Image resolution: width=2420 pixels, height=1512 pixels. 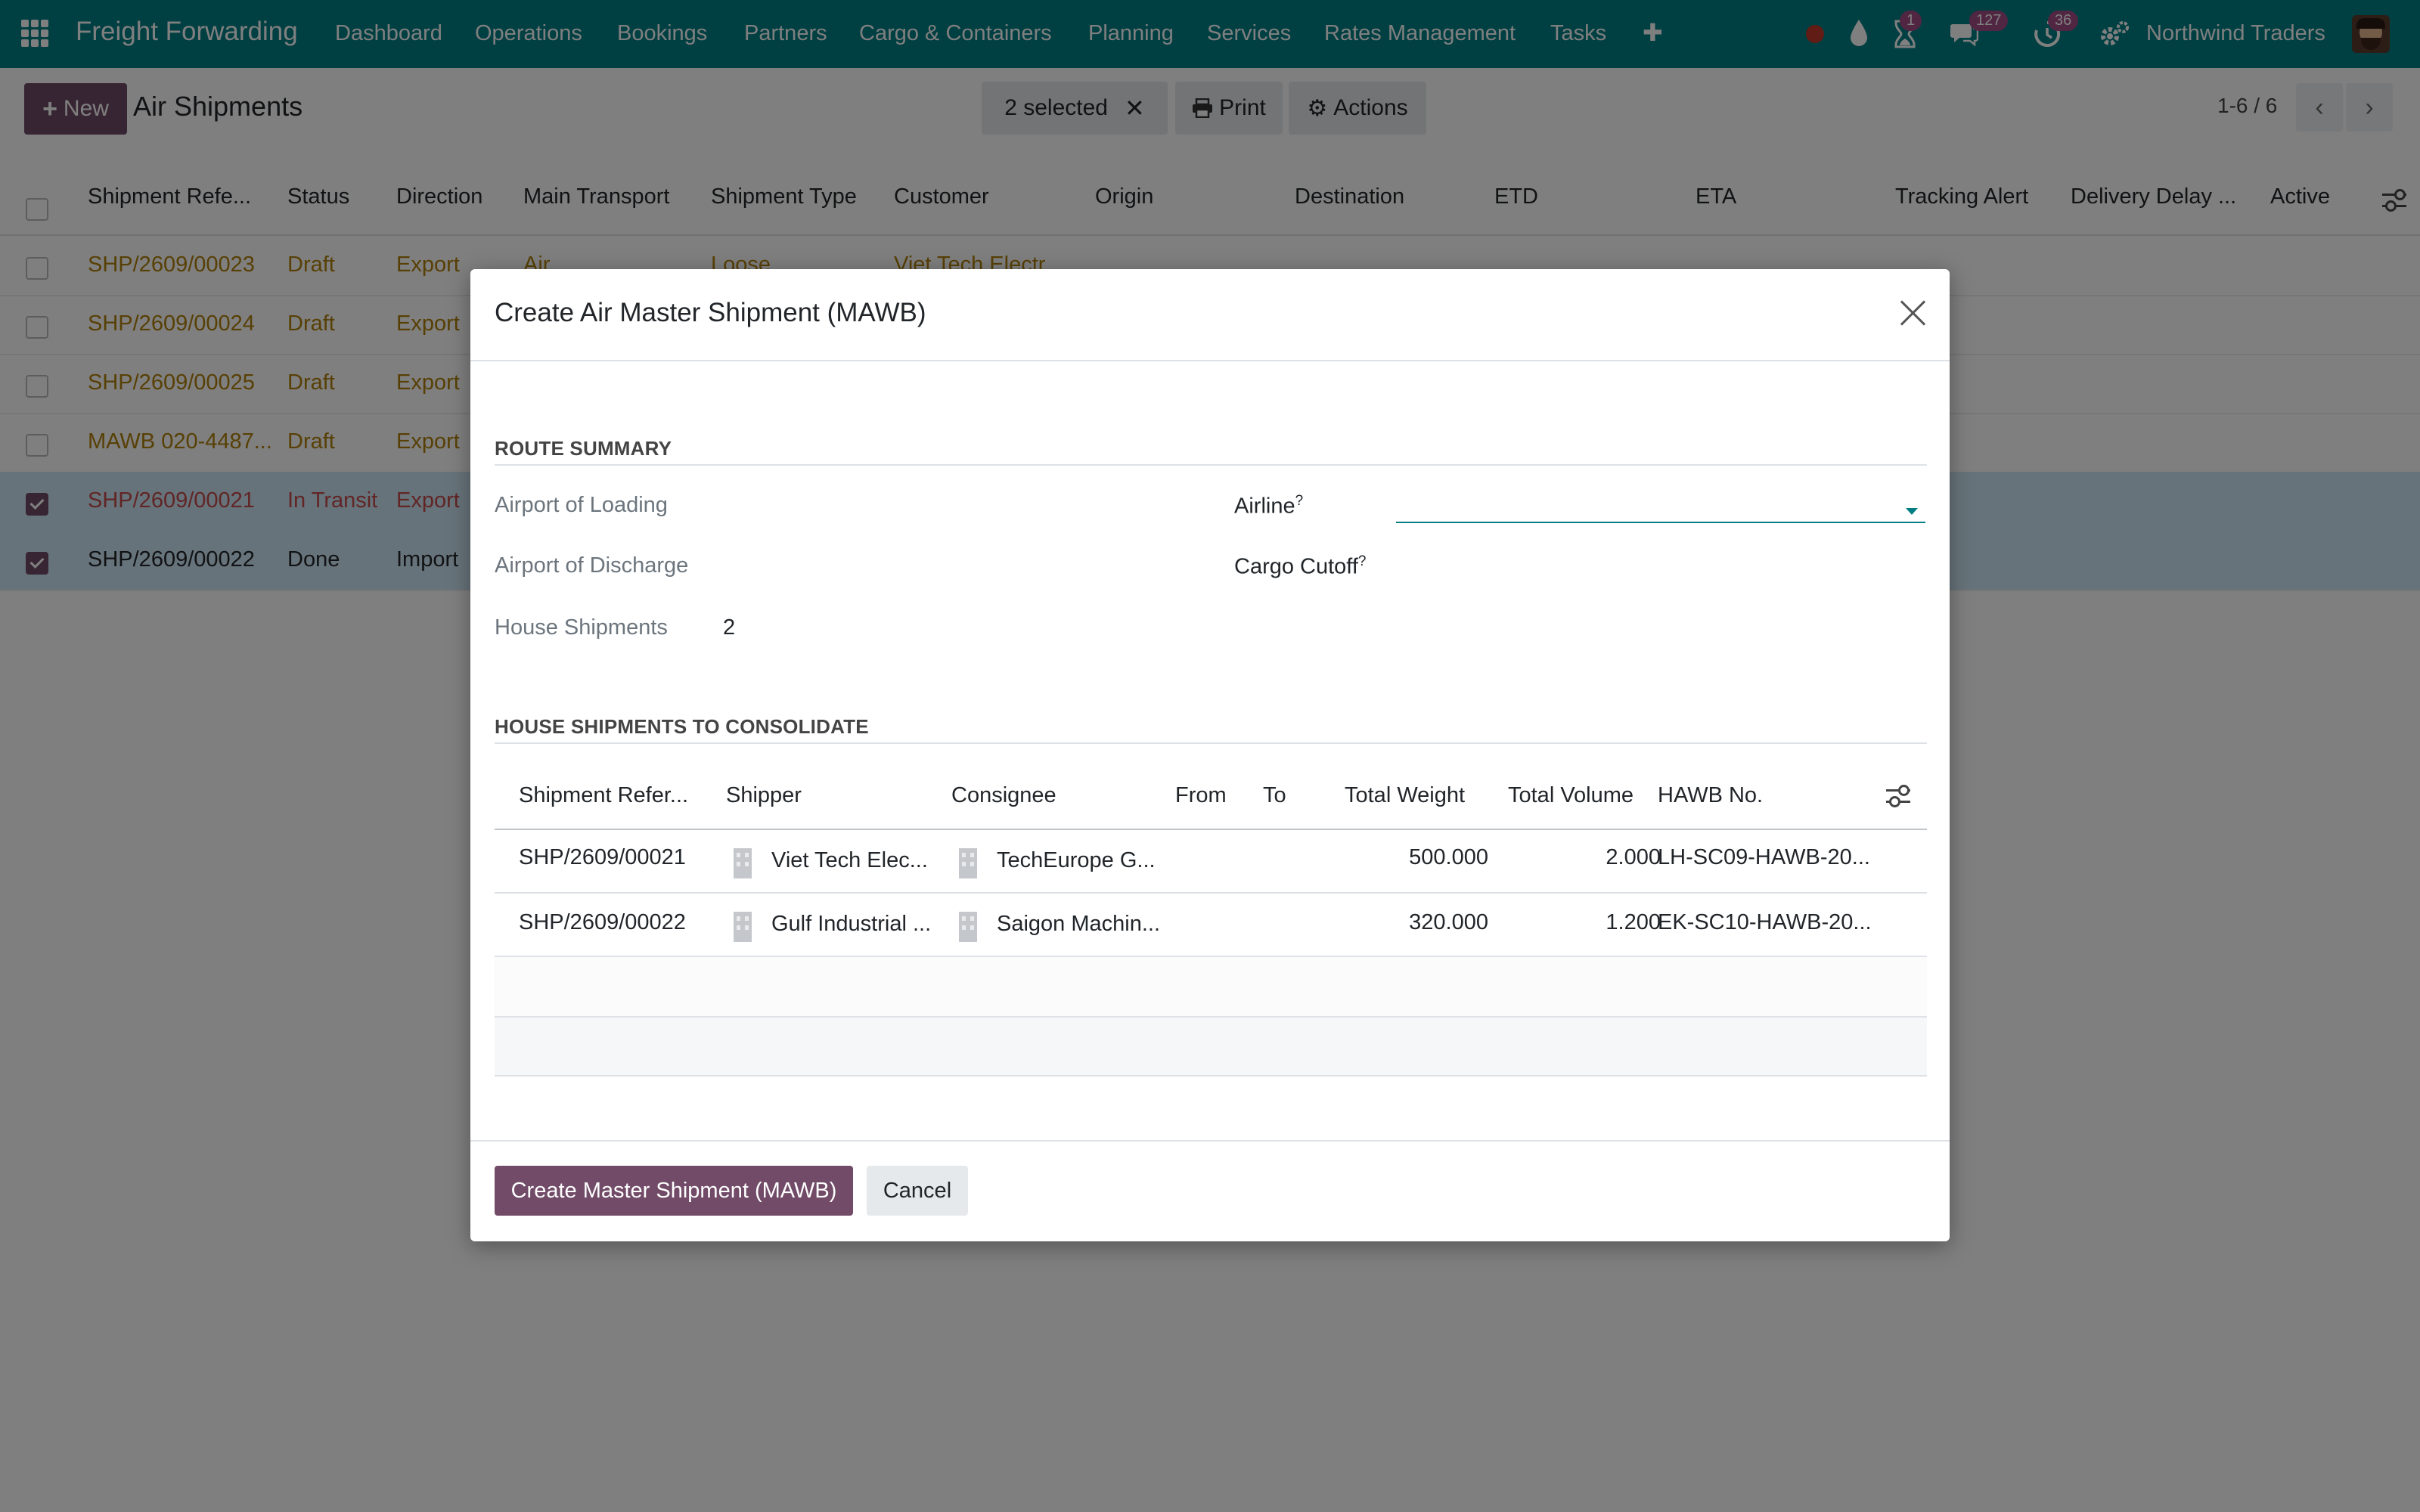 What do you see at coordinates (1583, 922) in the screenshot?
I see `sub-row-volume: 1.200` at bounding box center [1583, 922].